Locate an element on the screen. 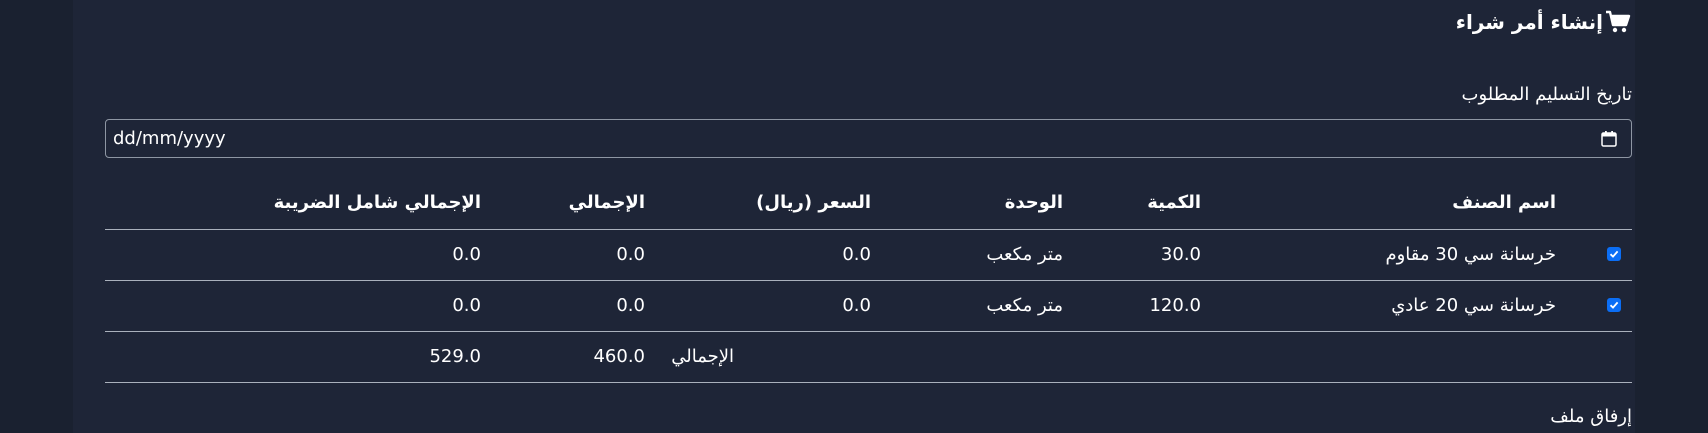  summary-label: الإجمالي is located at coordinates (702, 356).